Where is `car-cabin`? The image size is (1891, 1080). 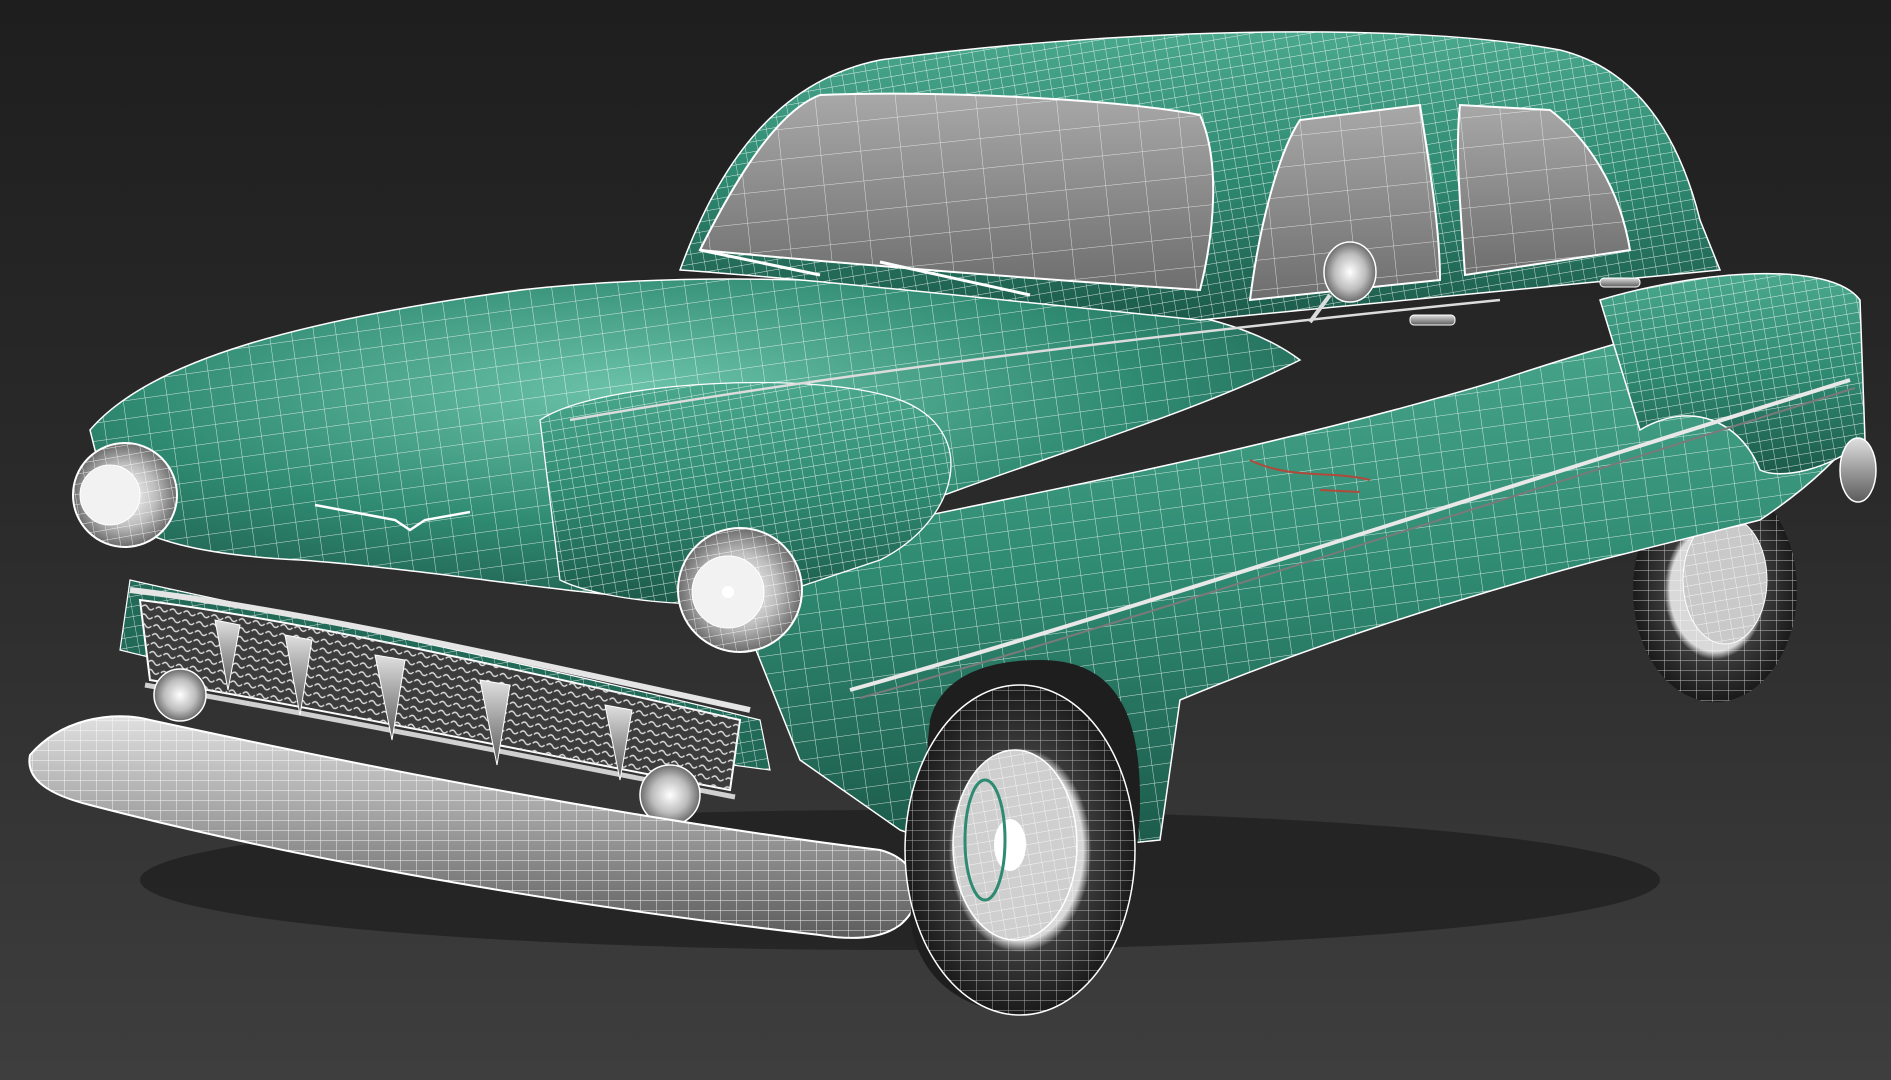 car-cabin is located at coordinates (1200, 176).